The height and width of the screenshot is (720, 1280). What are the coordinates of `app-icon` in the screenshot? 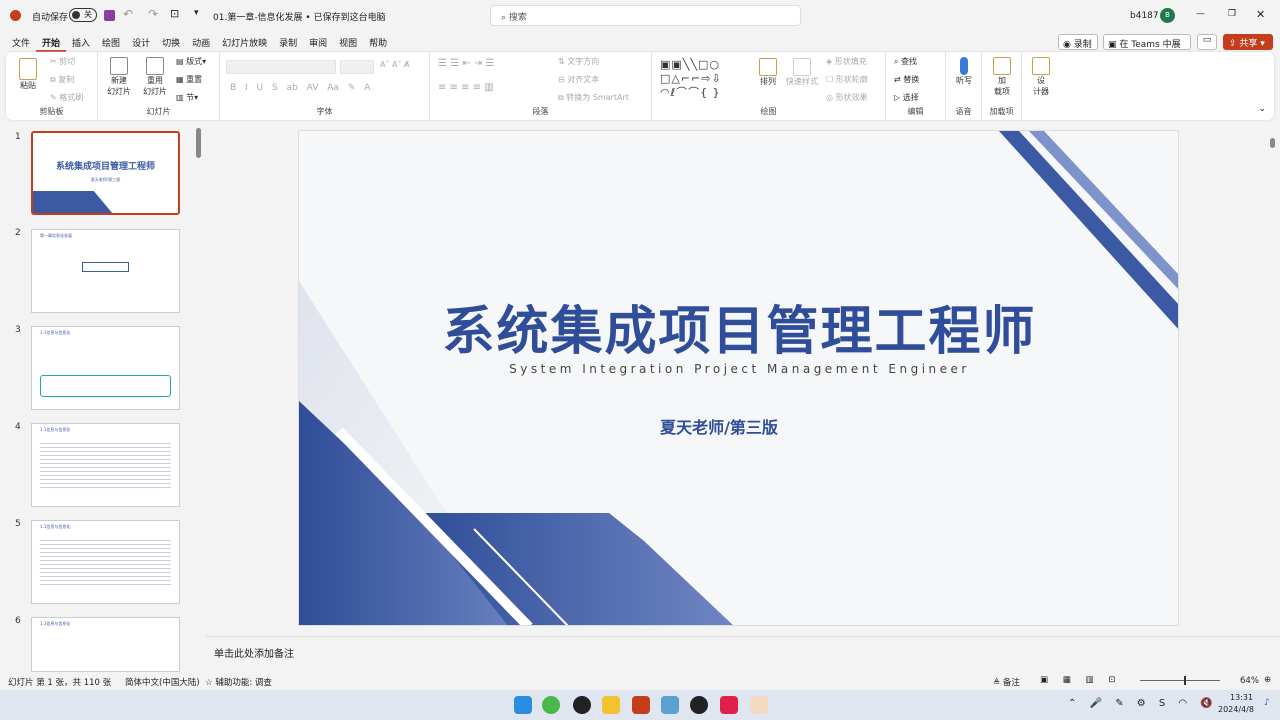 It's located at (670, 705).